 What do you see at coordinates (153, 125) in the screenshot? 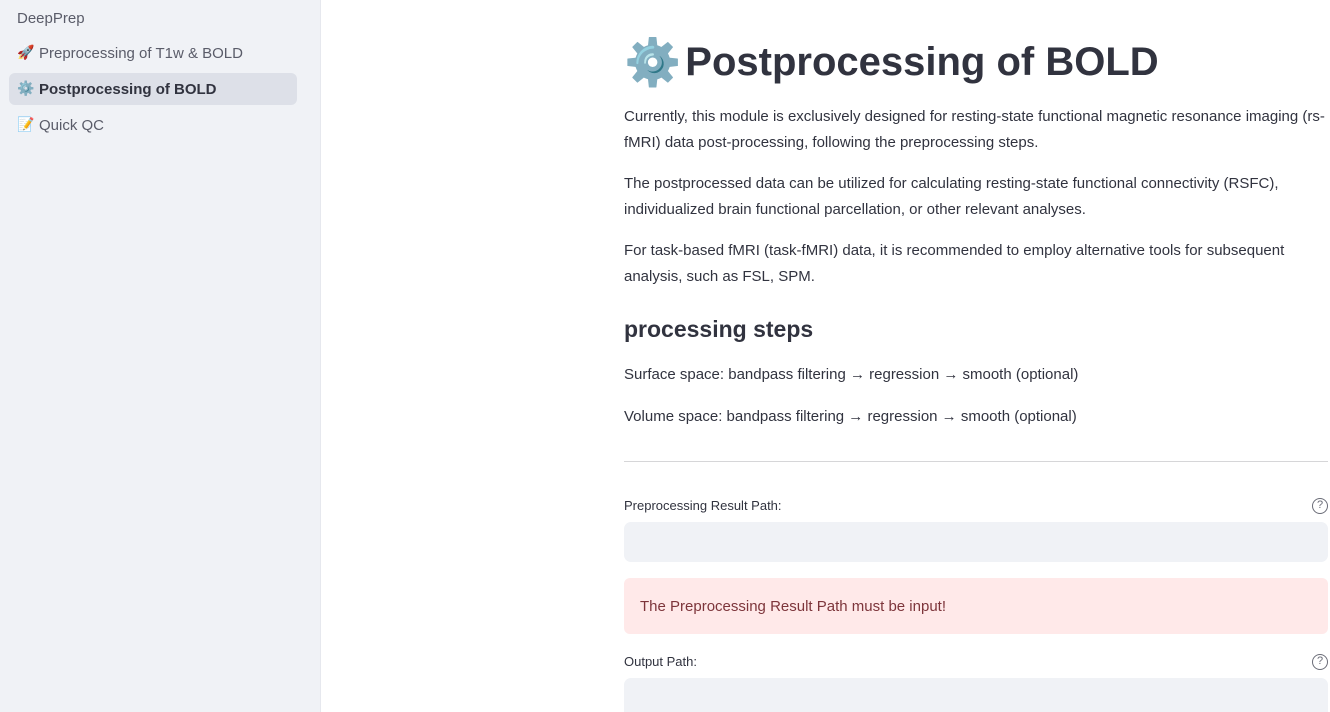
I see `sidebar-item-quick-qc: 📝 Quick QC` at bounding box center [153, 125].